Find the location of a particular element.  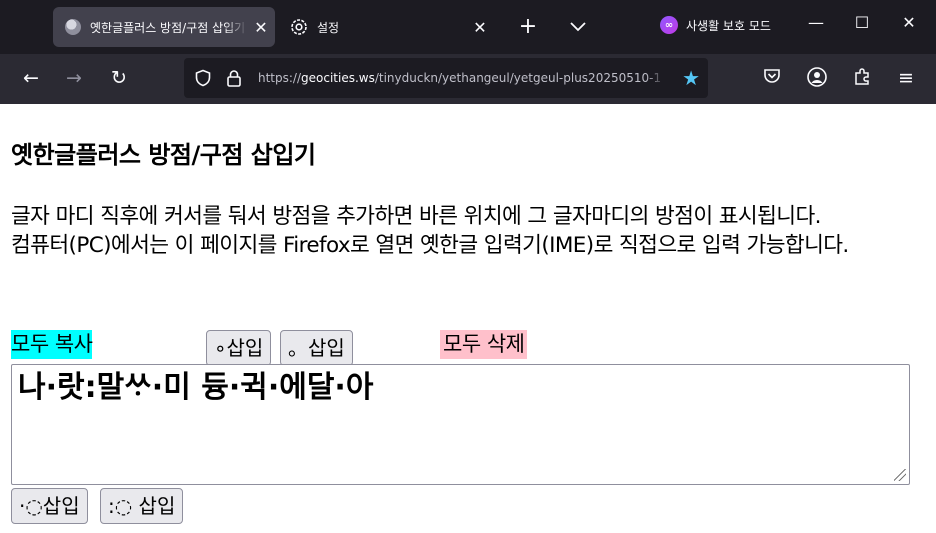

resize-grip-icon is located at coordinates (900, 475).